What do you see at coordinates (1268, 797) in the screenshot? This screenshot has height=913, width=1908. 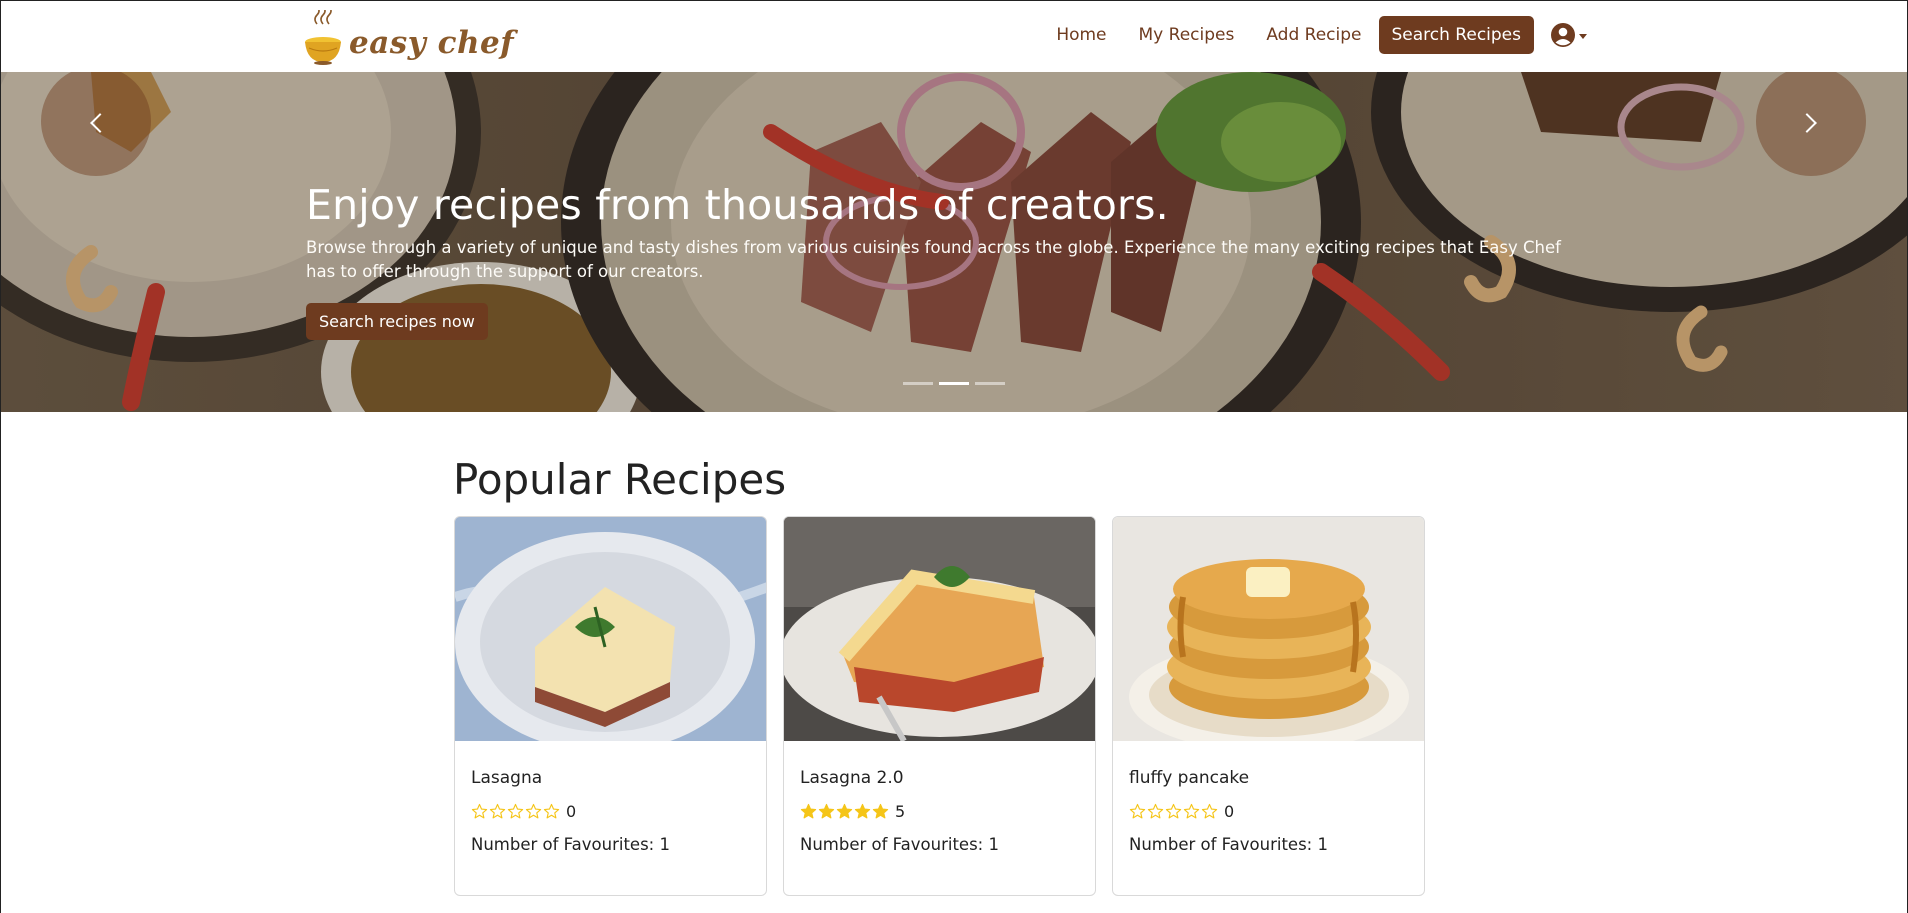 I see `recipe-card-body: fluffy pancake 0 Number of Favourites: 1` at bounding box center [1268, 797].